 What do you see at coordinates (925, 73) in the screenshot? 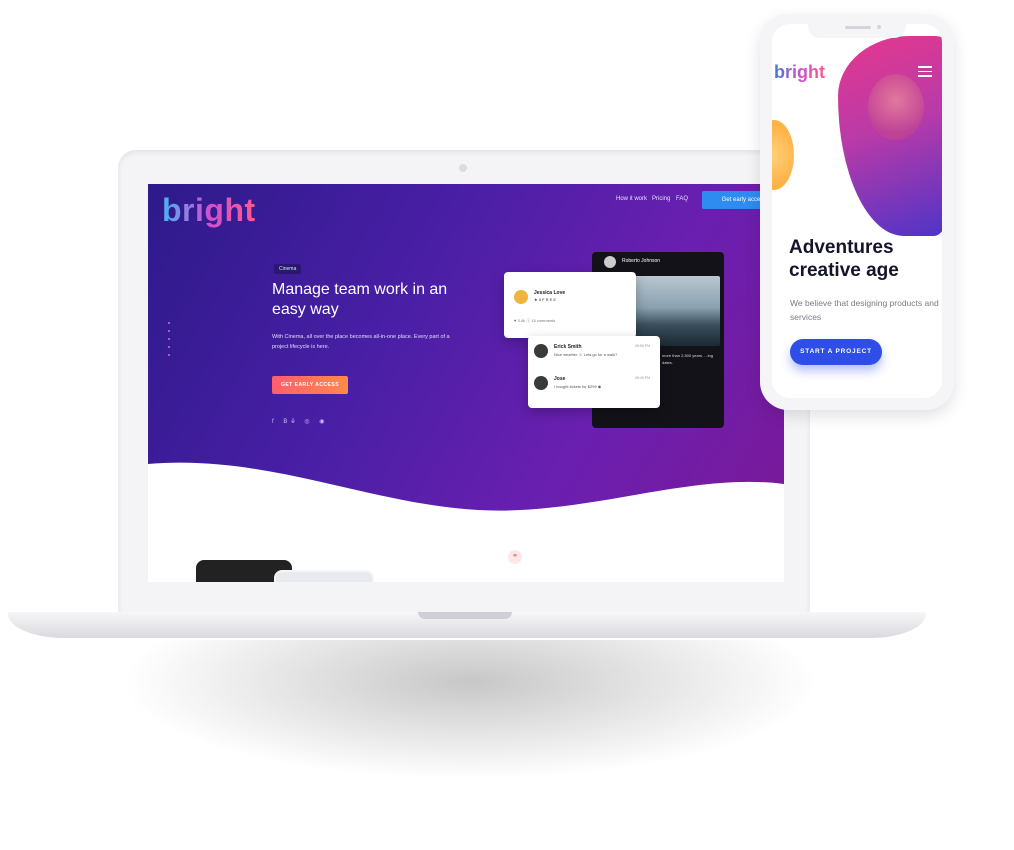
I see `menu-icon` at bounding box center [925, 73].